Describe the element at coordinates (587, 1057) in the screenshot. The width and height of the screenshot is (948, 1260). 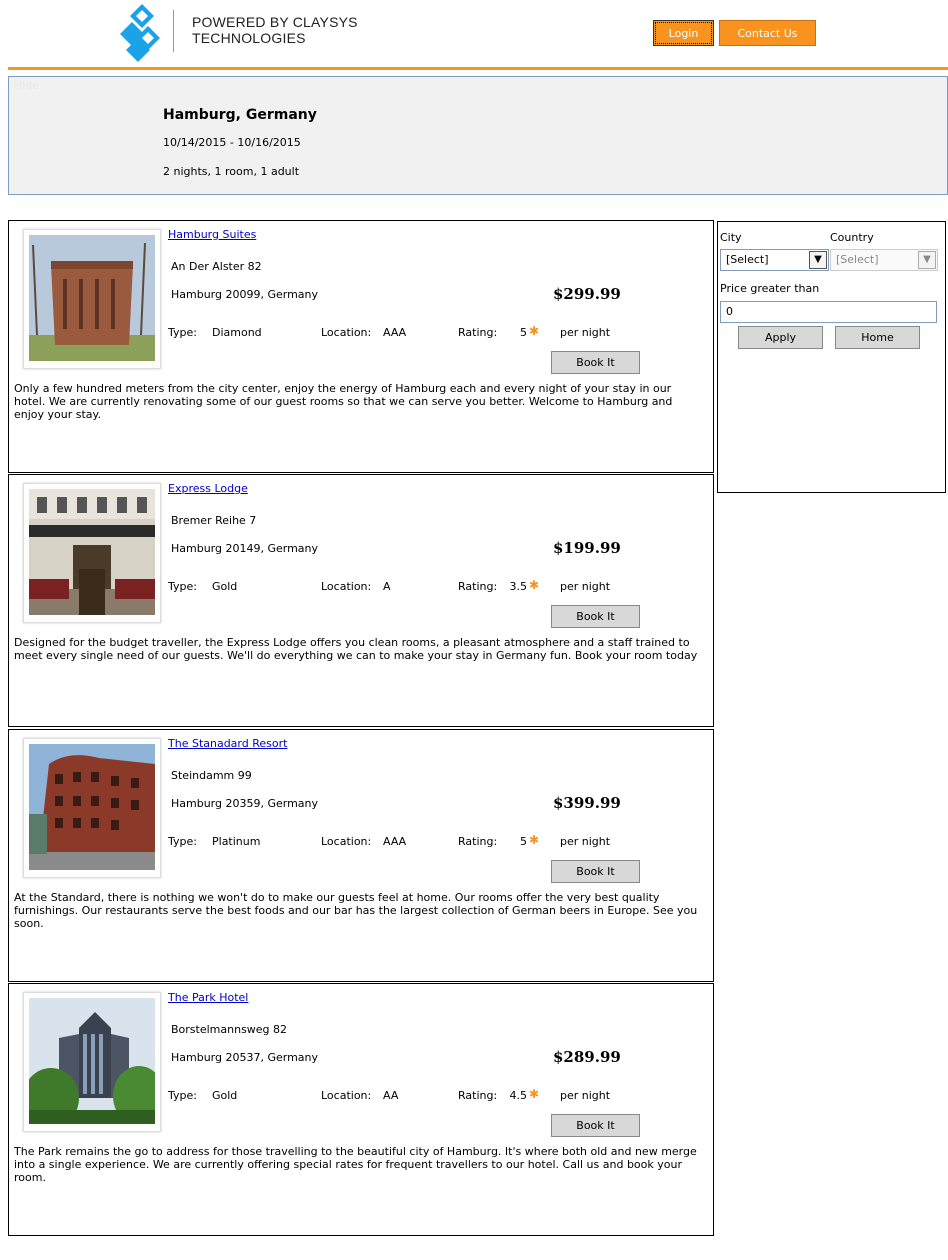
I see `hotel-price: $289.99` at that location.